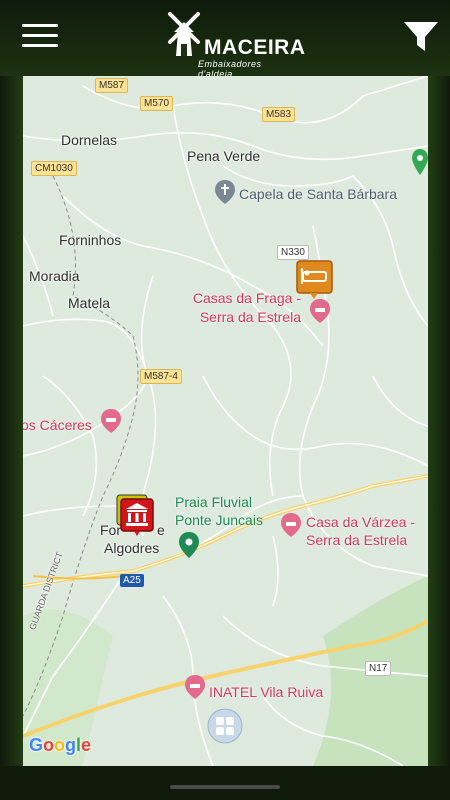 The image size is (450, 800). I want to click on road-m570: M570, so click(157, 103).